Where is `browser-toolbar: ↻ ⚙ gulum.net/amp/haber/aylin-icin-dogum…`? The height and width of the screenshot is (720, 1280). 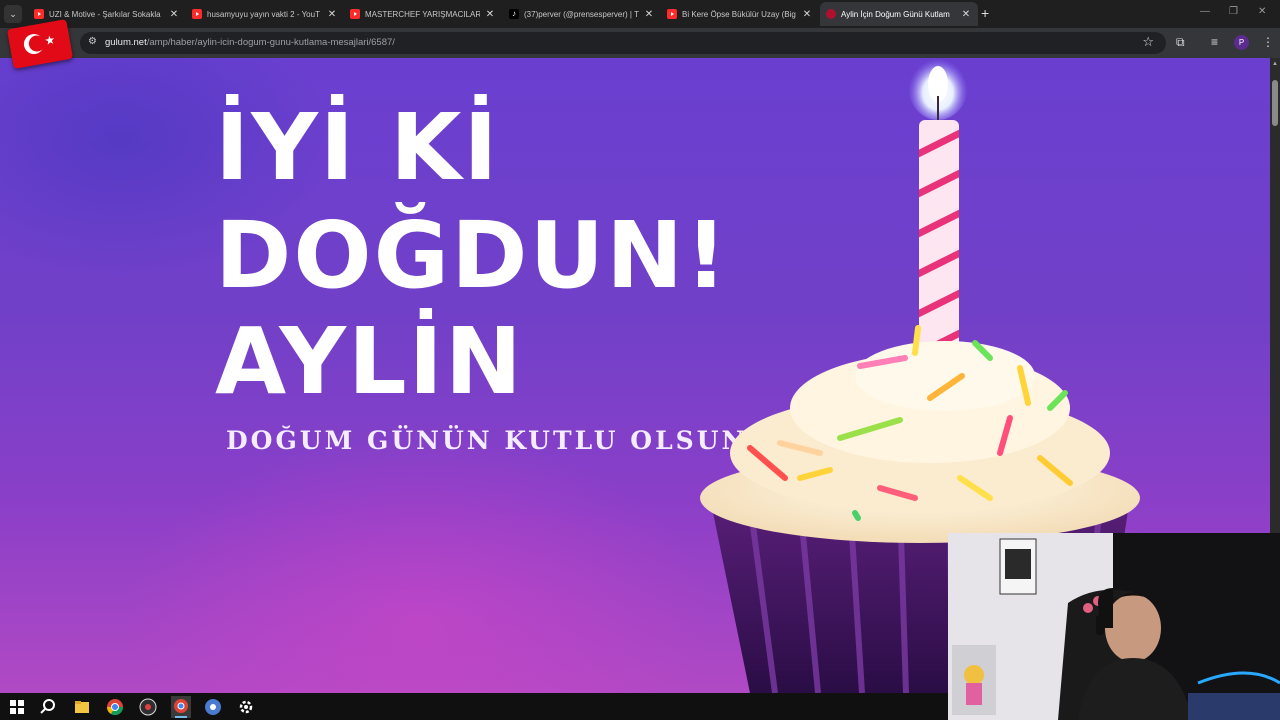 browser-toolbar: ↻ ⚙ gulum.net/amp/haber/aylin-icin-dogum… is located at coordinates (640, 43).